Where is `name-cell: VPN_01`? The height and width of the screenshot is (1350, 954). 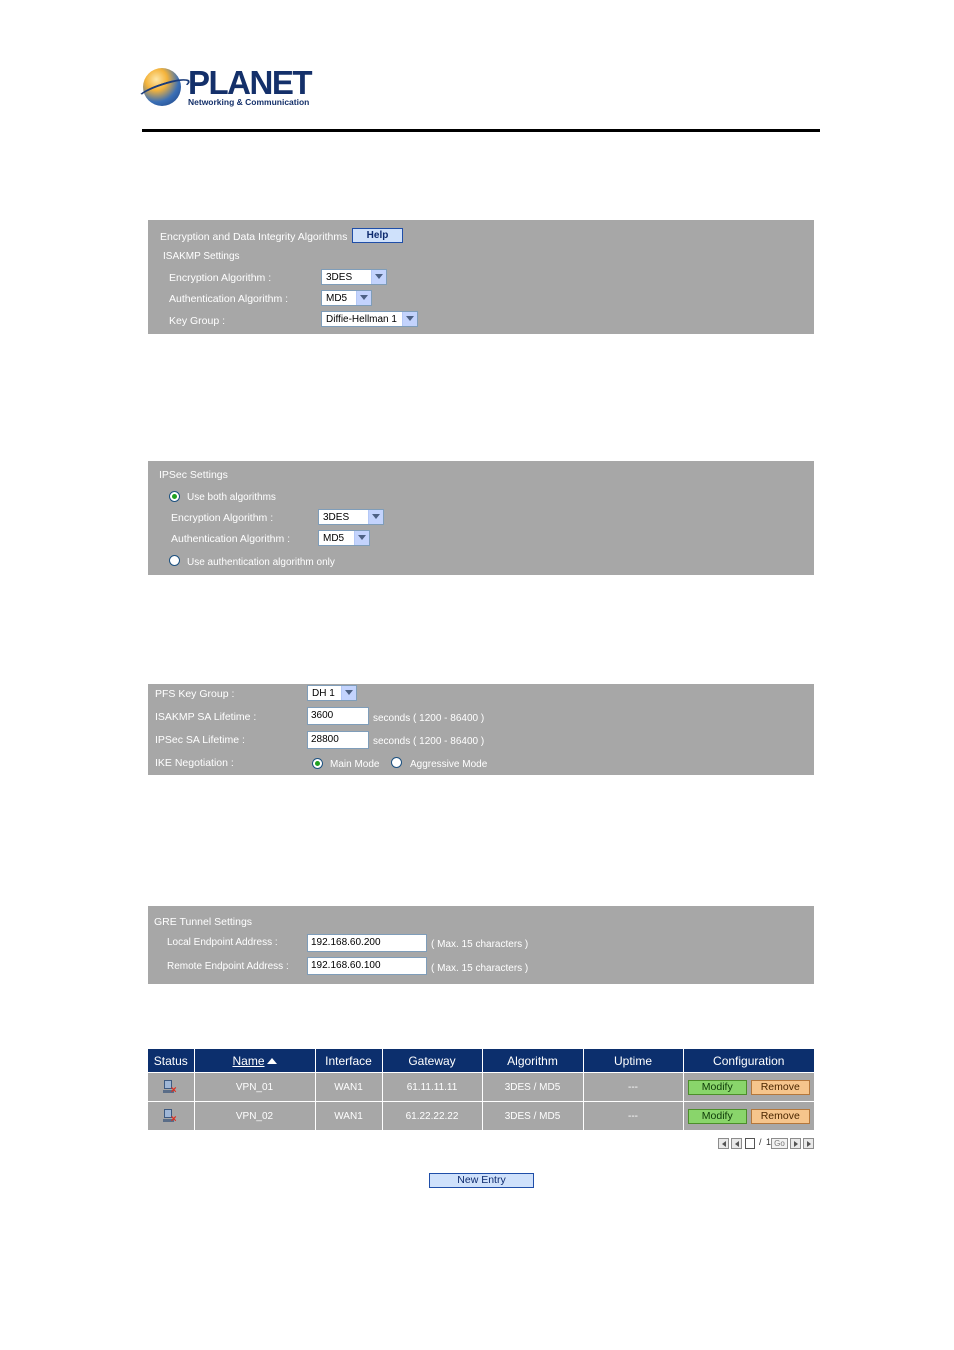 name-cell: VPN_01 is located at coordinates (255, 1087).